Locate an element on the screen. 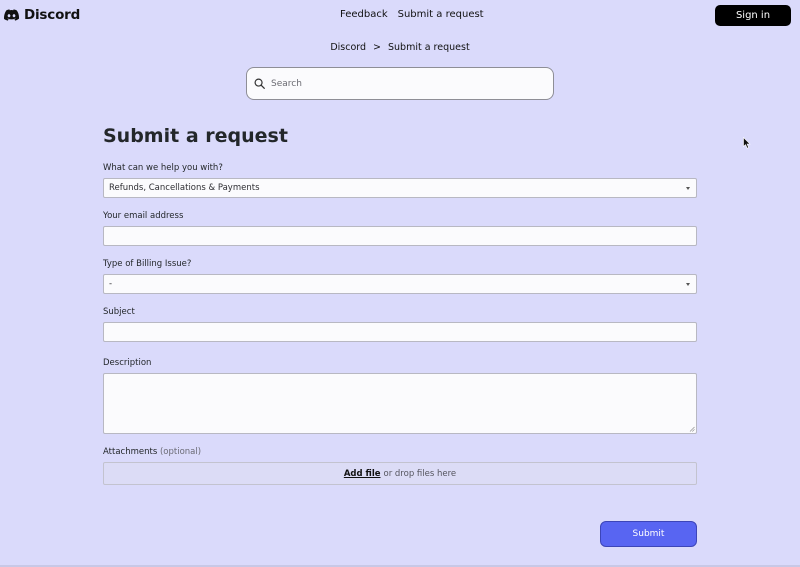  search-box is located at coordinates (400, 83).